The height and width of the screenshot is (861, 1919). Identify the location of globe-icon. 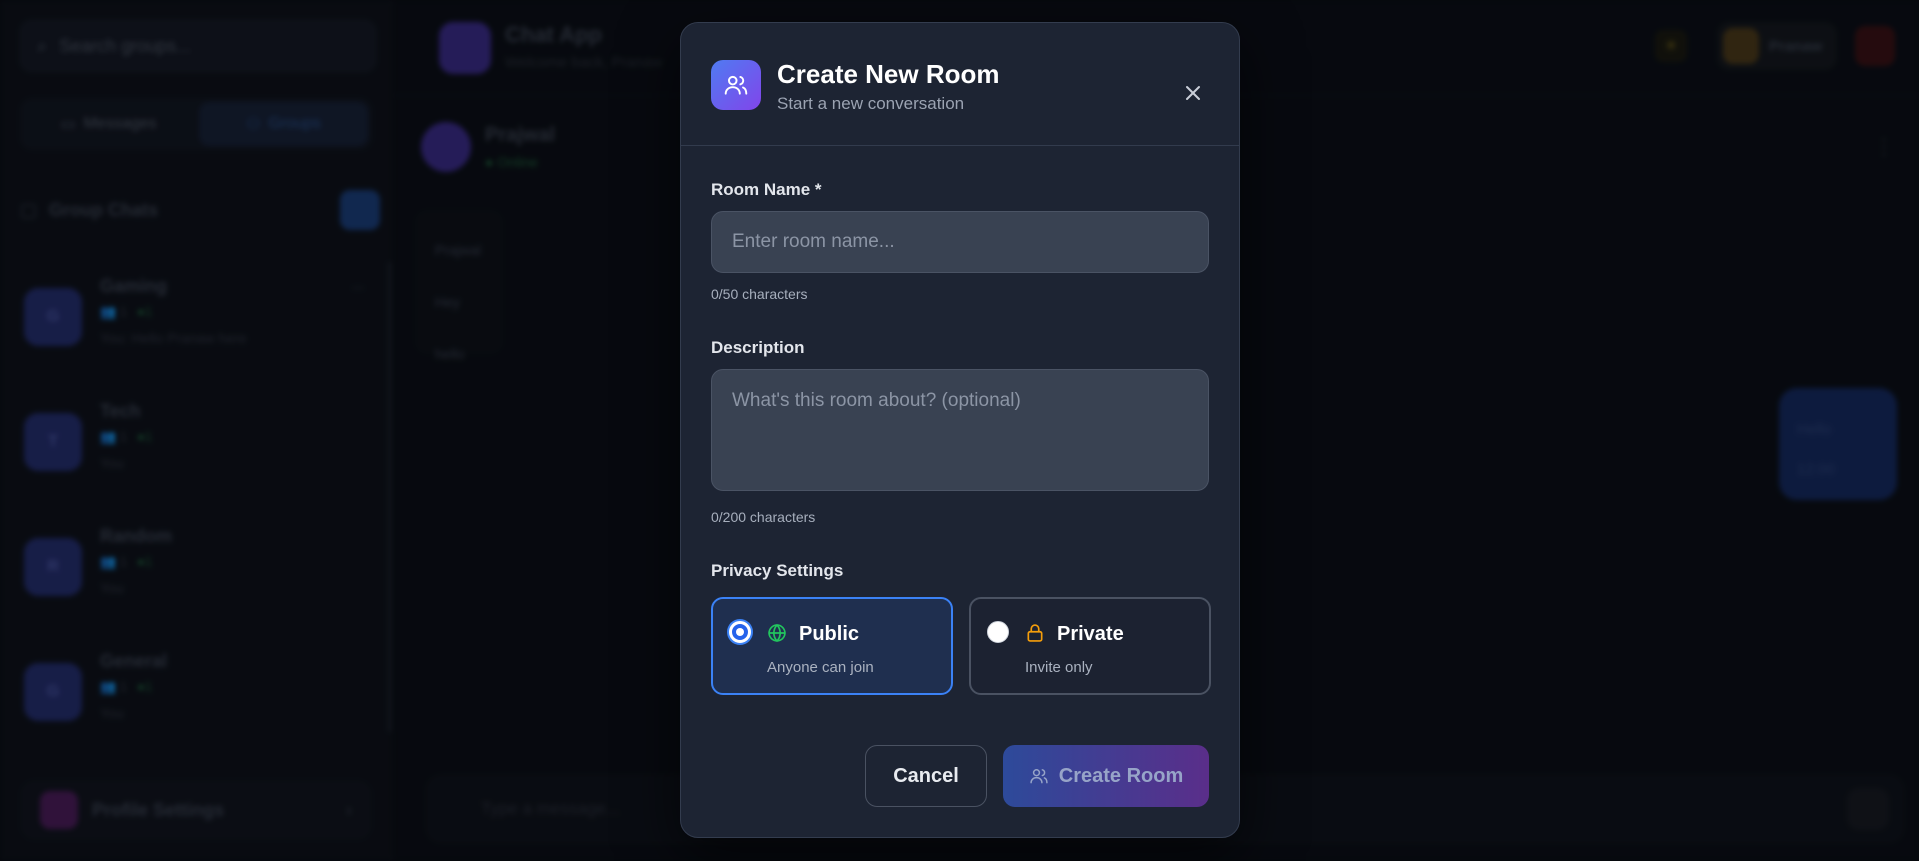
(777, 633).